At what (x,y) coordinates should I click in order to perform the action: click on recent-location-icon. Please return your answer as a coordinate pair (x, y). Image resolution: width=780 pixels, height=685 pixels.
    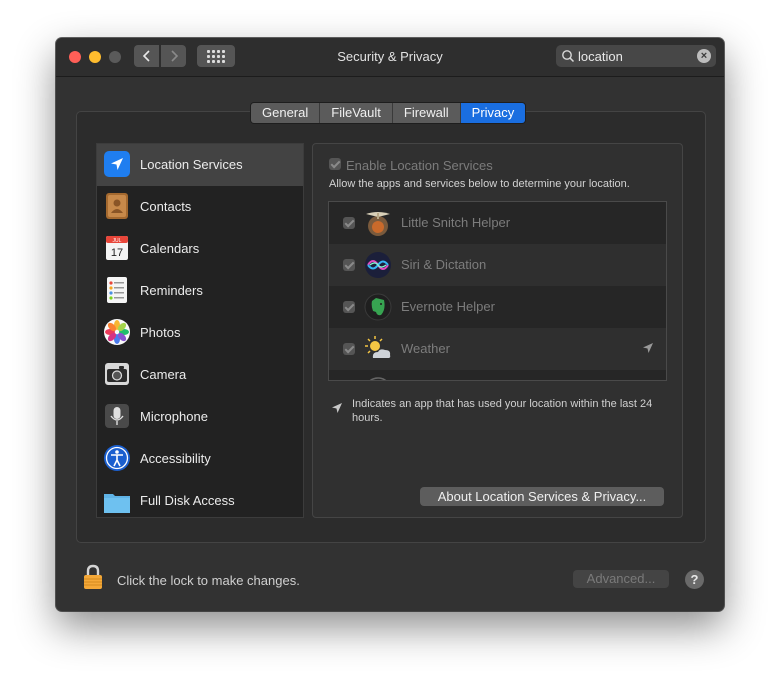
    Looking at the image, I should click on (648, 348).